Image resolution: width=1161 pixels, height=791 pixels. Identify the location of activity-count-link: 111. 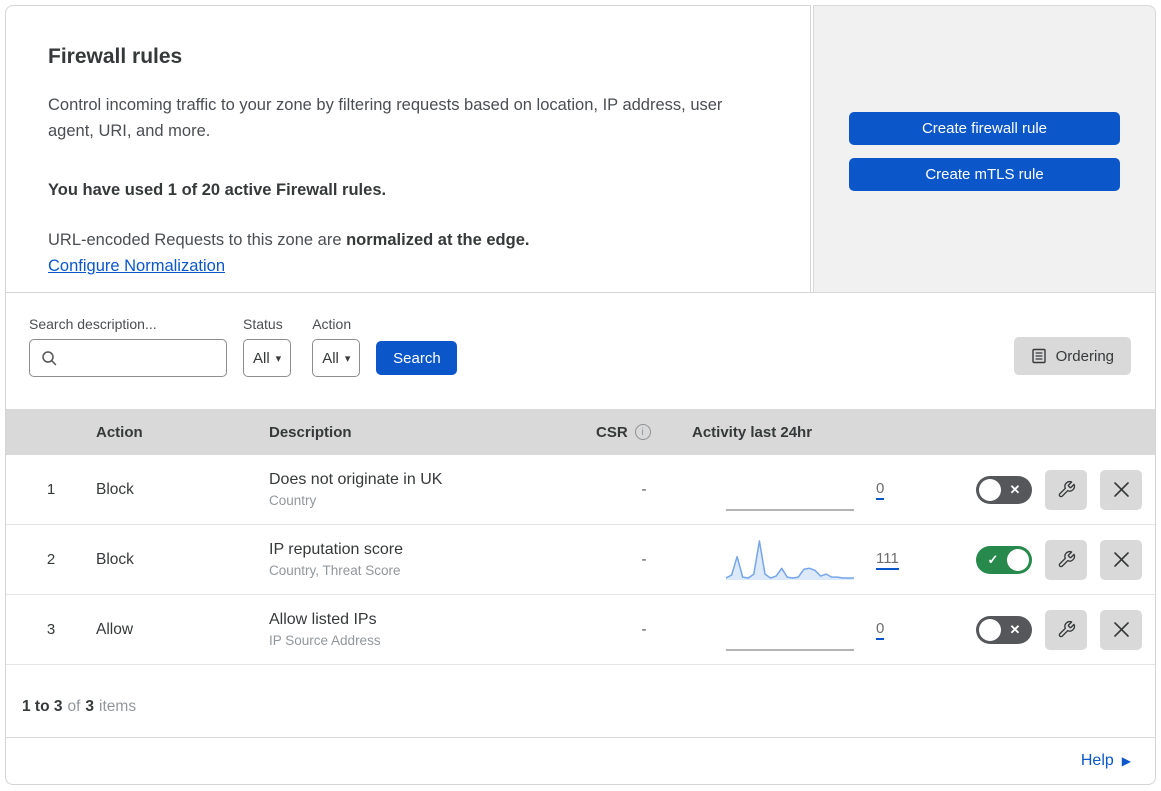
(887, 560).